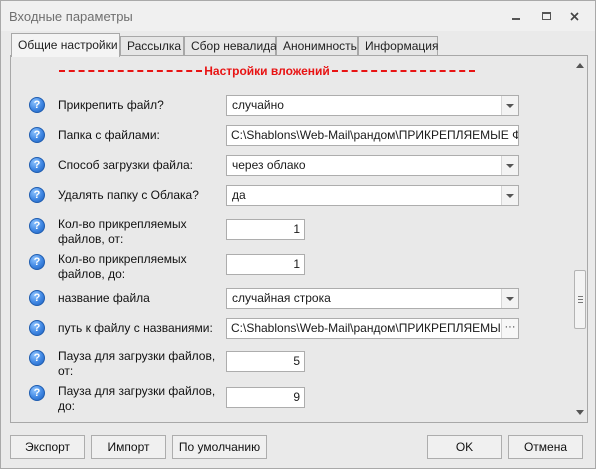 The width and height of the screenshot is (596, 469). Describe the element at coordinates (580, 65) in the screenshot. I see `scroll-up-icon` at that location.